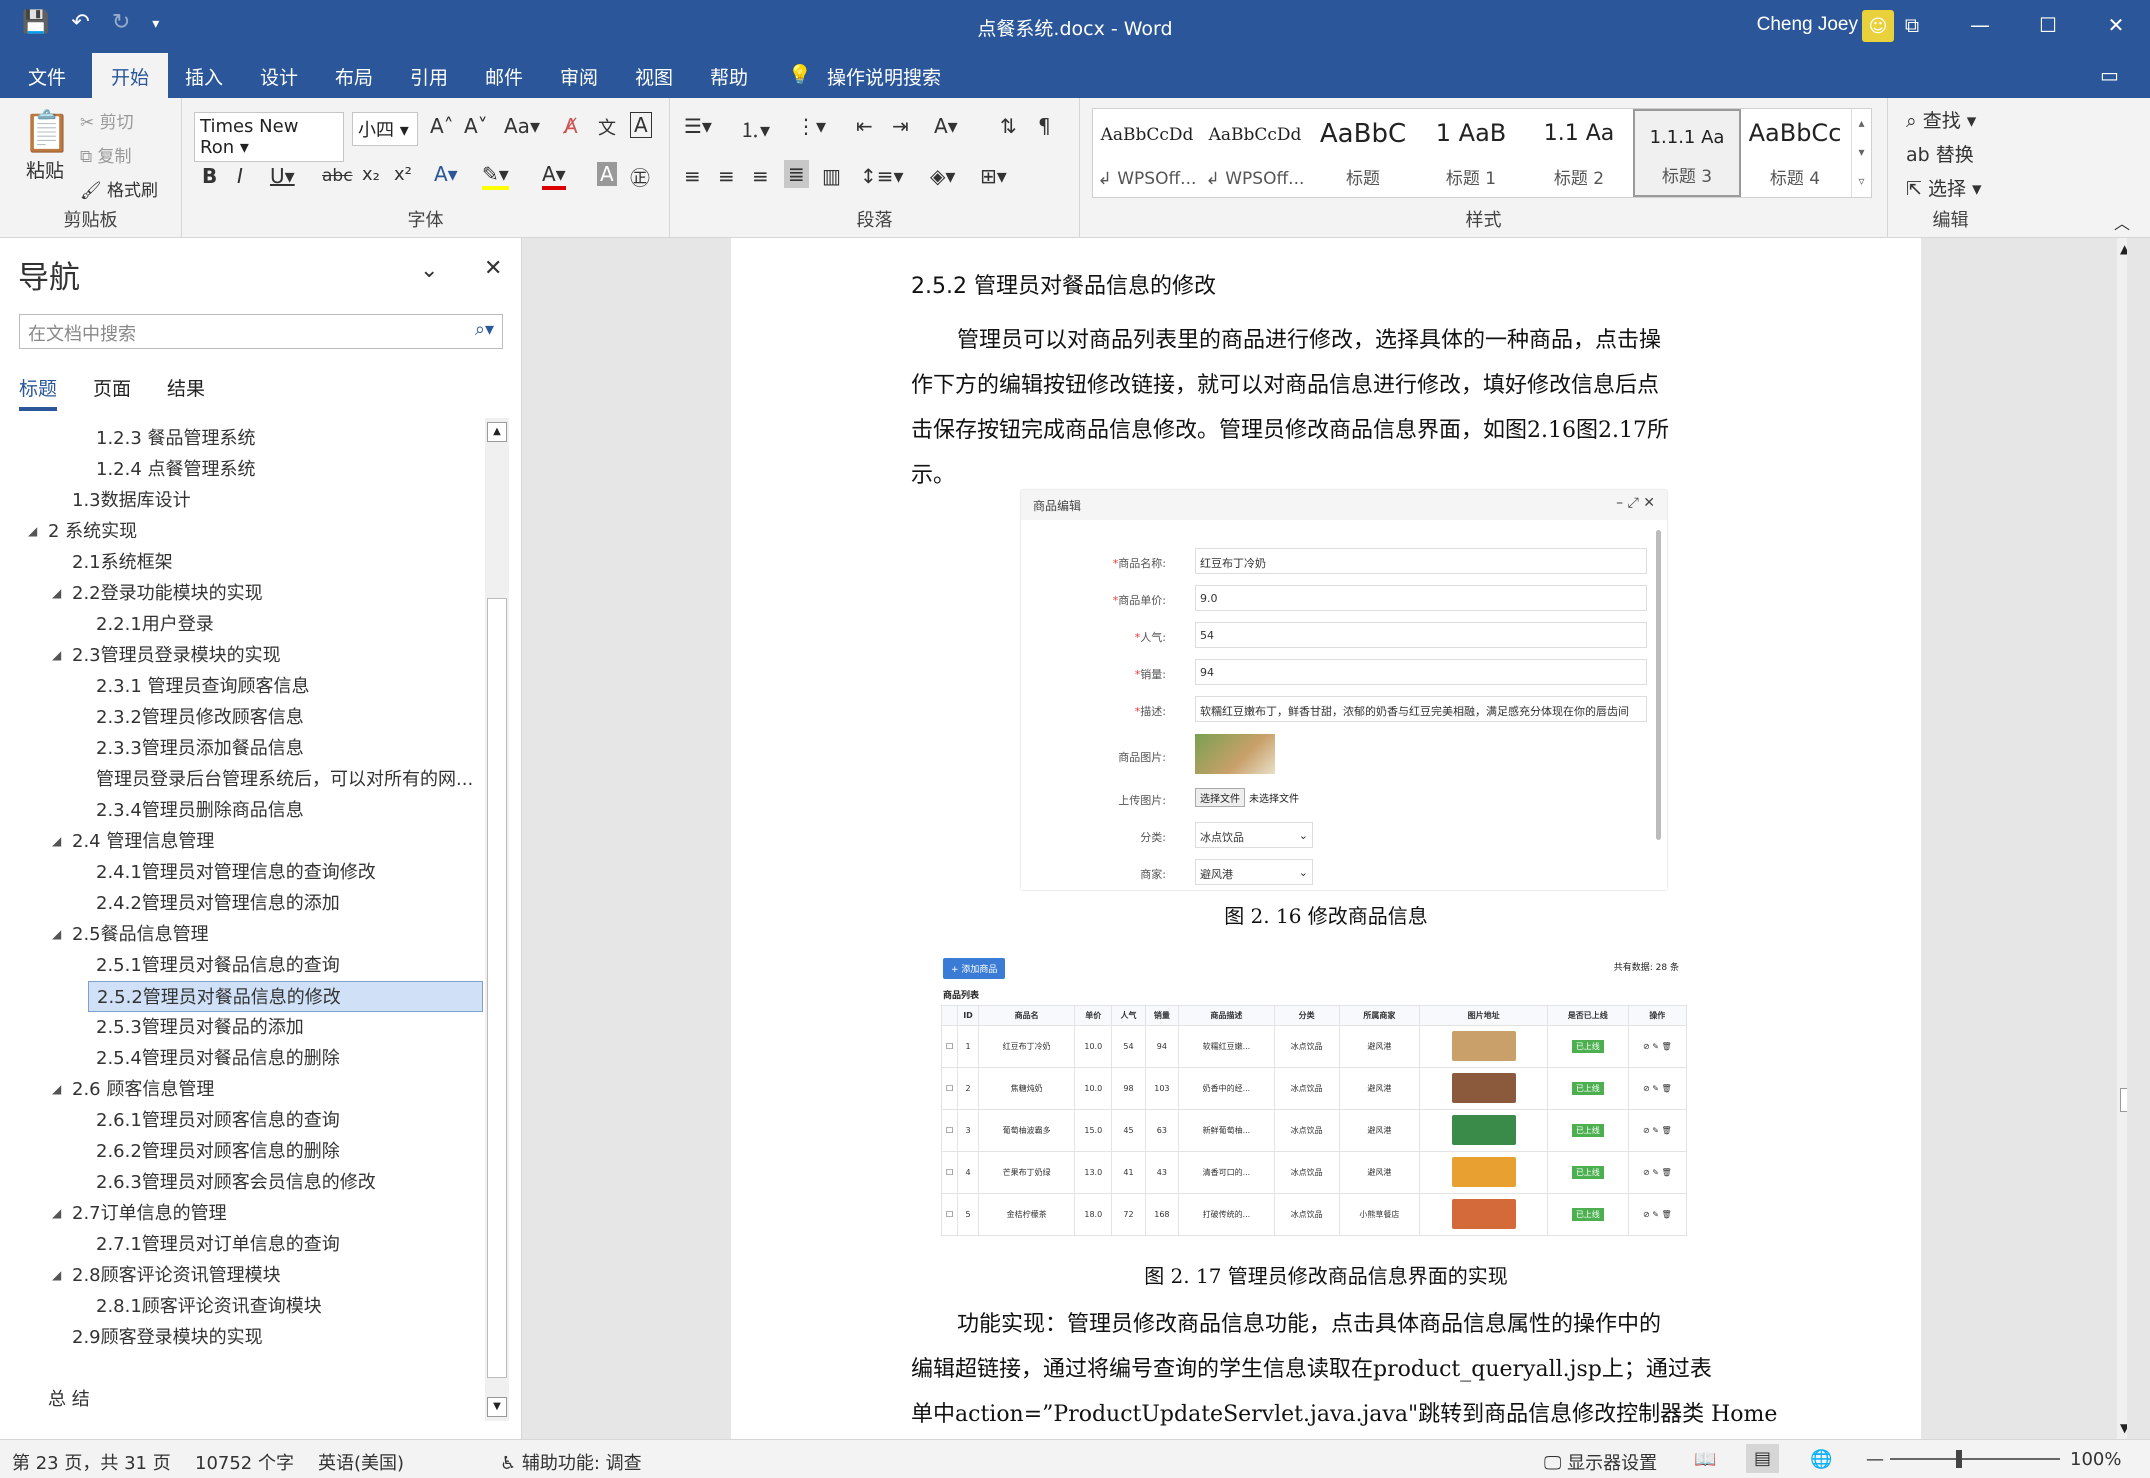 The image size is (2150, 1478). Describe the element at coordinates (1975, 1459) in the screenshot. I see `zoom-slider` at that location.